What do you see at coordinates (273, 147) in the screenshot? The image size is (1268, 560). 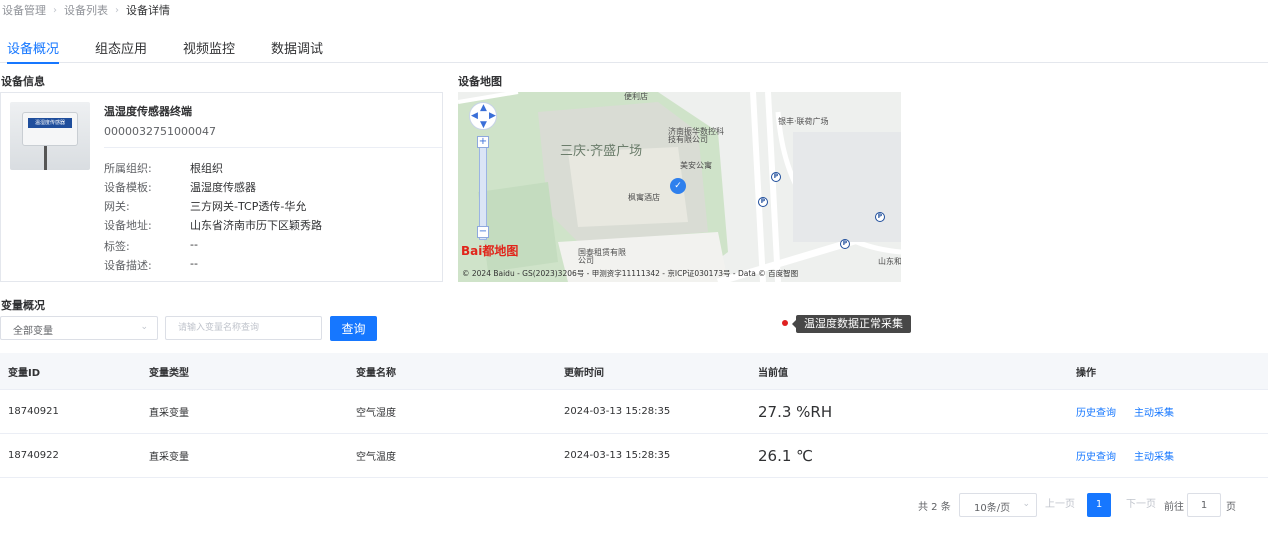 I see `divider` at bounding box center [273, 147].